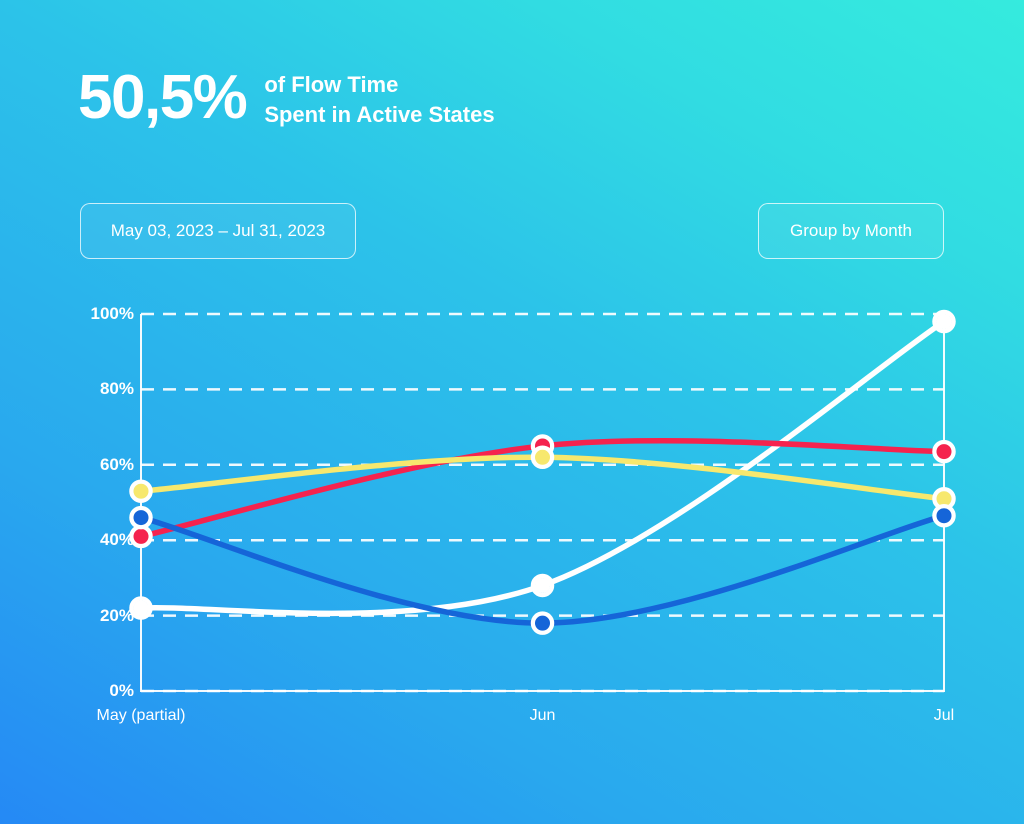  Describe the element at coordinates (944, 715) in the screenshot. I see `x-axis-tick: Jul` at that location.